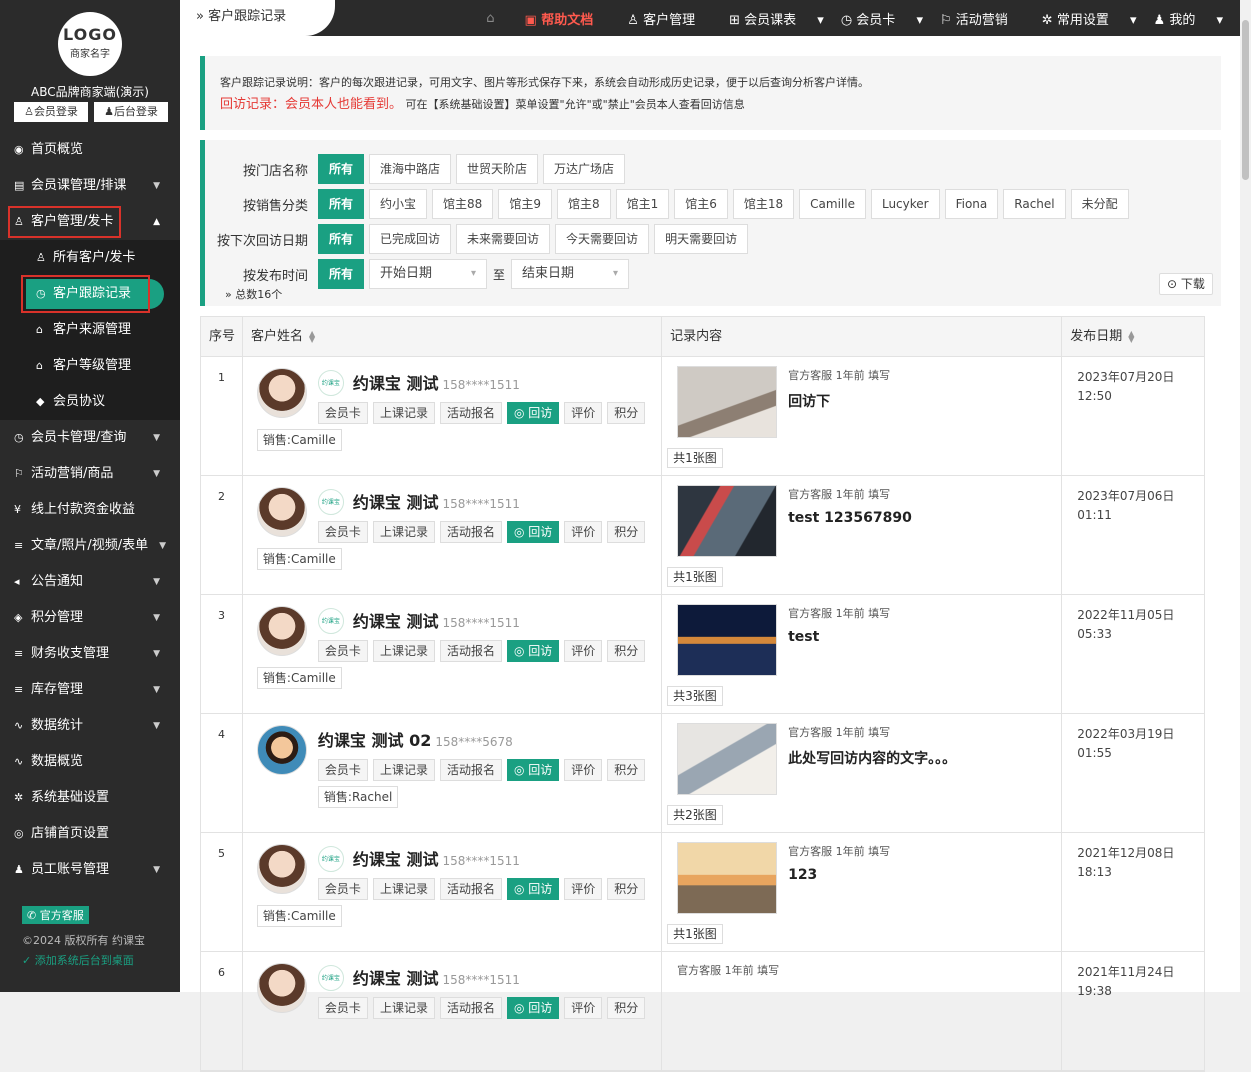 The height and width of the screenshot is (1072, 1251). Describe the element at coordinates (90, 690) in the screenshot. I see `sidebar-item-inventory: ≡ 库存管理 ▼` at that location.